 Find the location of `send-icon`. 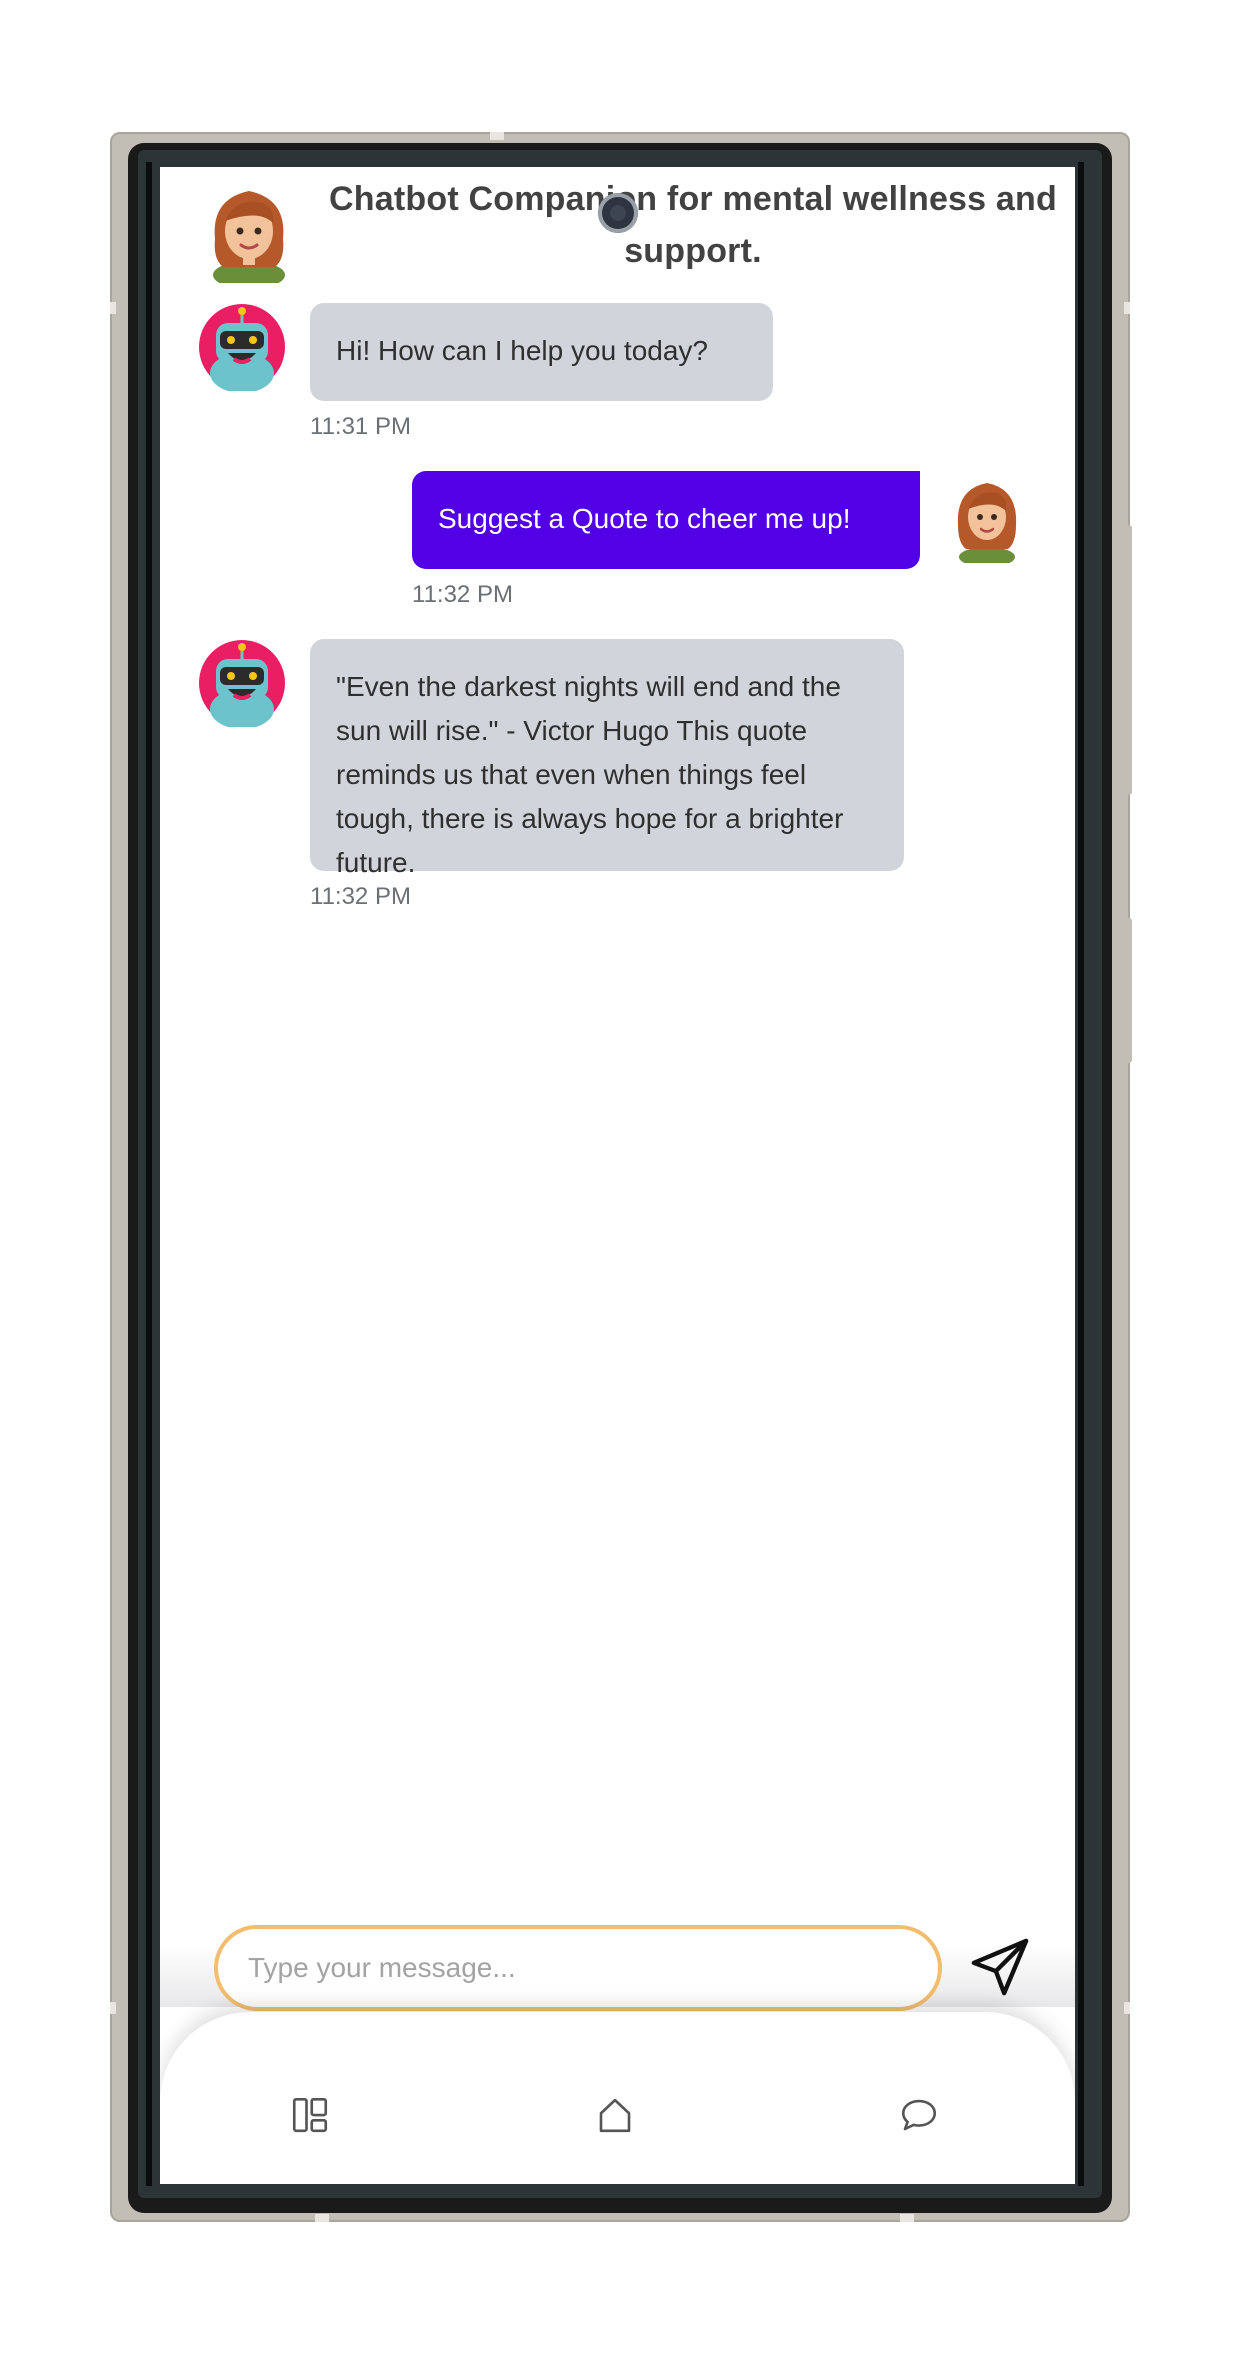

send-icon is located at coordinates (1000, 1967).